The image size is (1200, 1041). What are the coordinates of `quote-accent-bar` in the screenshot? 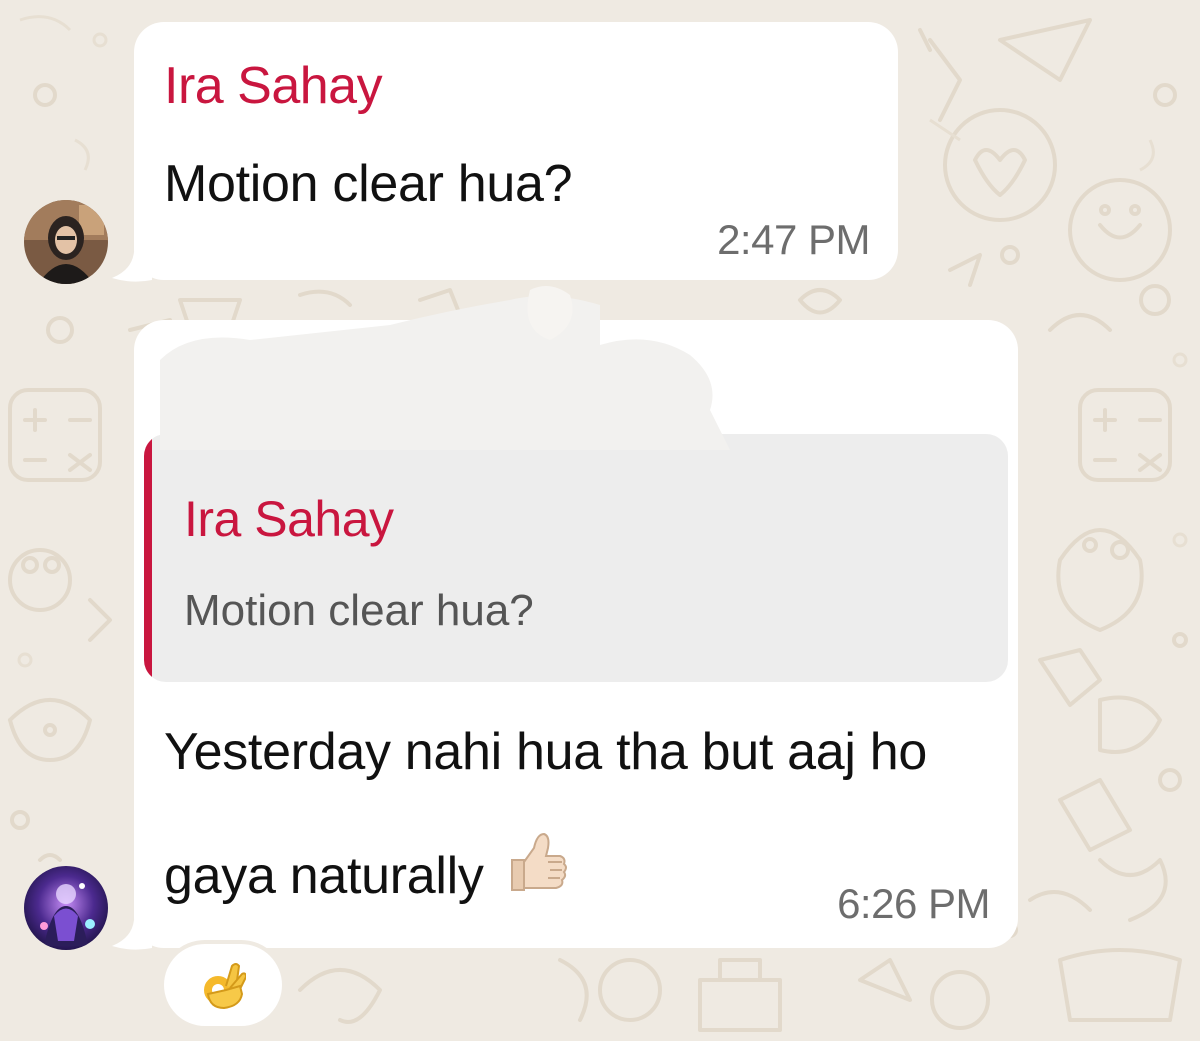 It's located at (148, 558).